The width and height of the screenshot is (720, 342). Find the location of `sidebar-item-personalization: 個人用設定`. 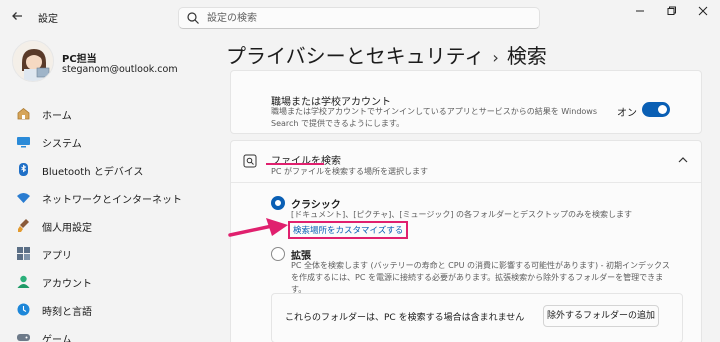

sidebar-item-personalization: 個人用設定 is located at coordinates (105, 226).